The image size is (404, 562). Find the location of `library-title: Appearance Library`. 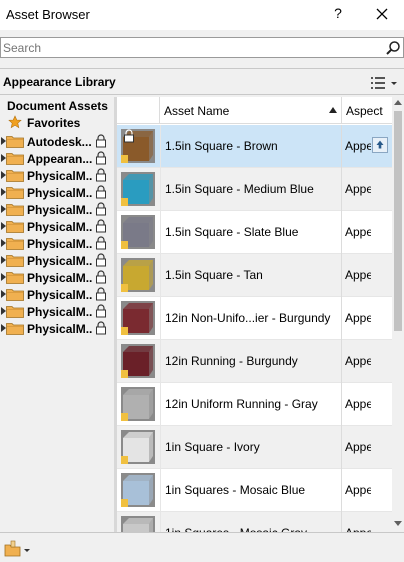

library-title: Appearance Library is located at coordinates (59, 82).